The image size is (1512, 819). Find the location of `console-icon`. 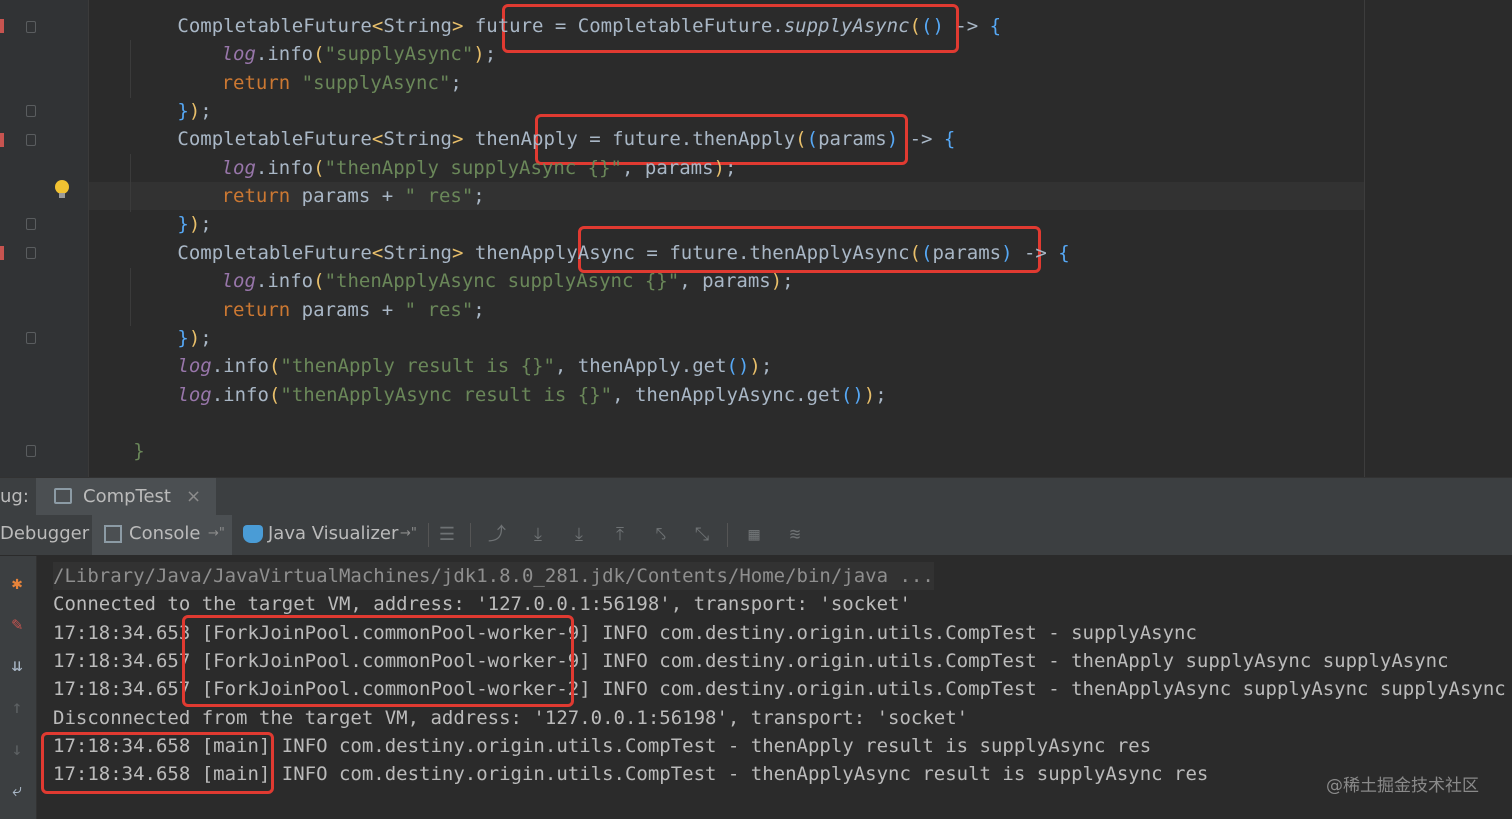

console-icon is located at coordinates (113, 534).